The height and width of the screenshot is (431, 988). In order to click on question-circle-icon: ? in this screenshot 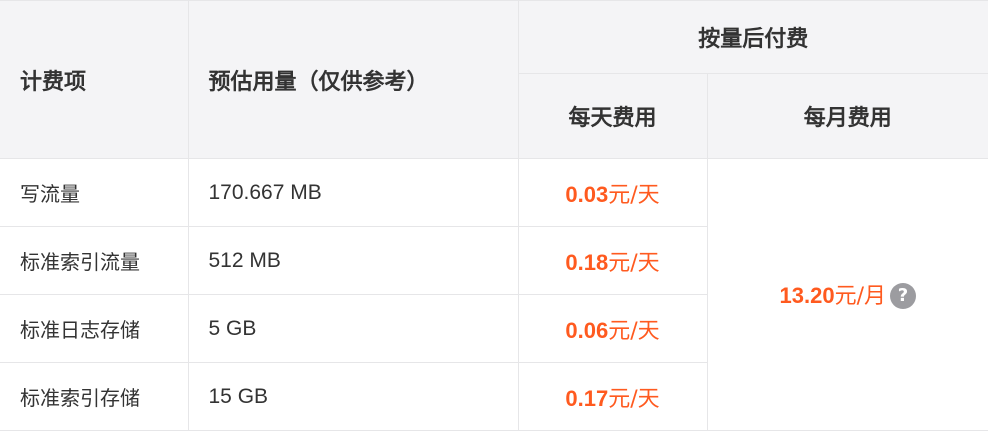, I will do `click(903, 295)`.